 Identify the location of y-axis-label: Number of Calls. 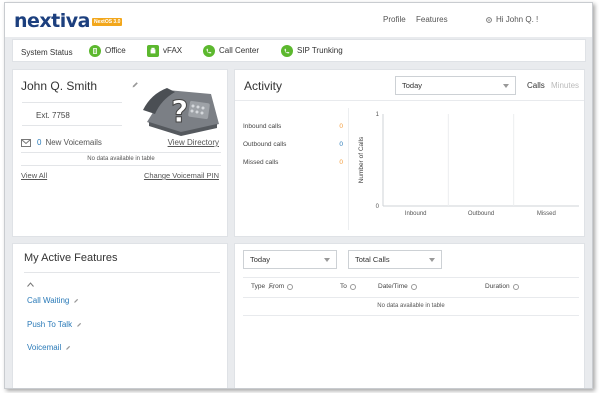
(361, 159).